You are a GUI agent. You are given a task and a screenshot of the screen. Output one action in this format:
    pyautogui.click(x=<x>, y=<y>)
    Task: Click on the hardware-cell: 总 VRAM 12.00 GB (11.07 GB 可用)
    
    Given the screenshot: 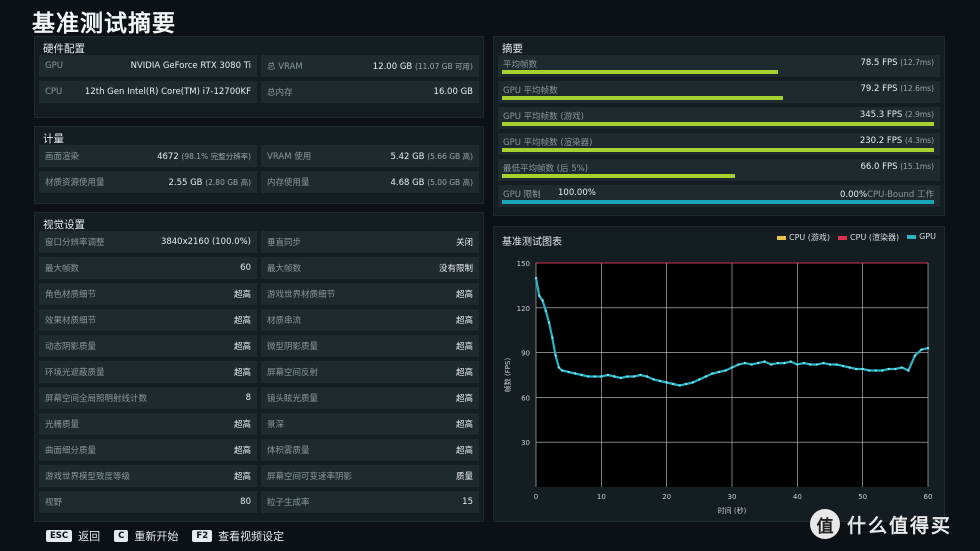 What is the action you would take?
    pyautogui.click(x=370, y=66)
    